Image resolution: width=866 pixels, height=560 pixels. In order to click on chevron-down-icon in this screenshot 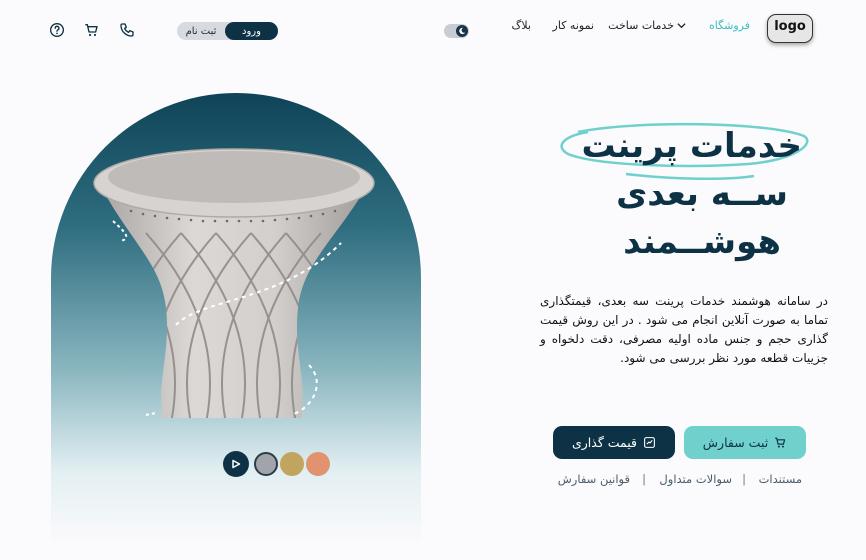, I will do `click(681, 26)`.